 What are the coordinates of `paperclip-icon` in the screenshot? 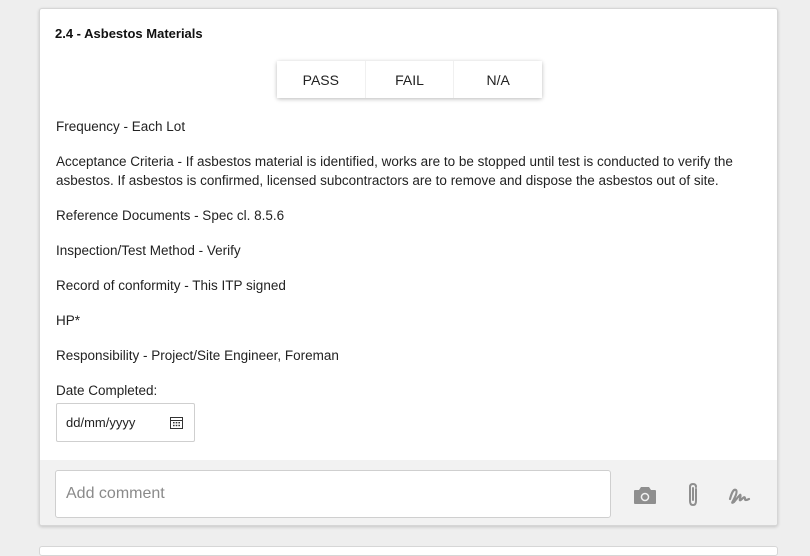 It's located at (693, 495).